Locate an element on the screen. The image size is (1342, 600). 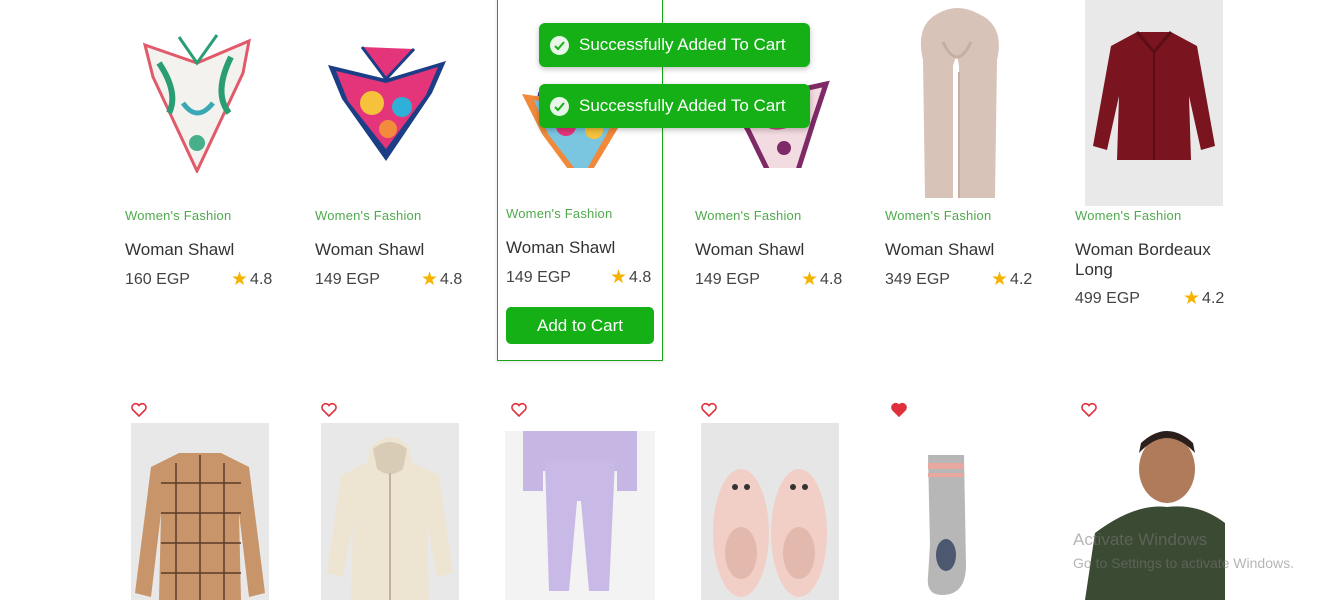
slippers-icon is located at coordinates (770, 511).